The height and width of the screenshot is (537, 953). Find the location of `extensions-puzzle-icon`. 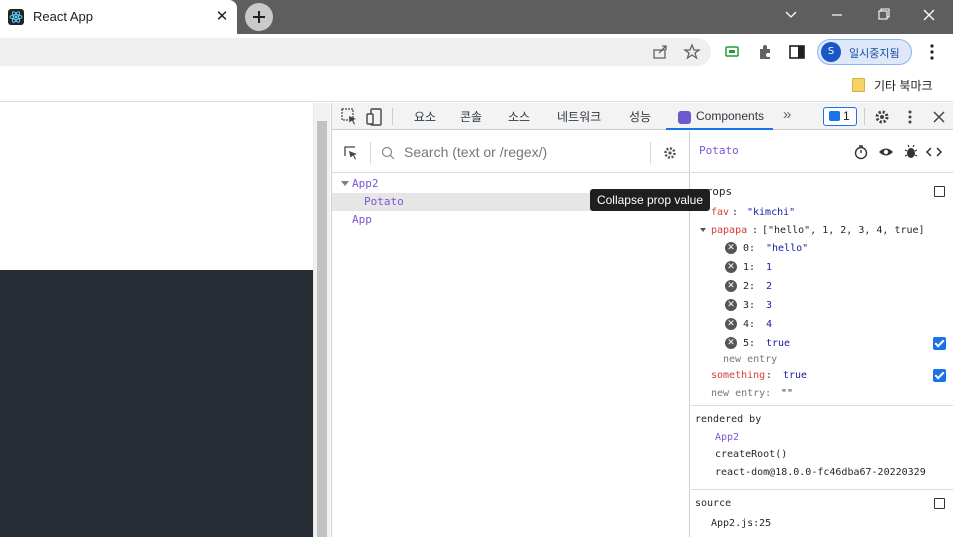

extensions-puzzle-icon is located at coordinates (765, 52).